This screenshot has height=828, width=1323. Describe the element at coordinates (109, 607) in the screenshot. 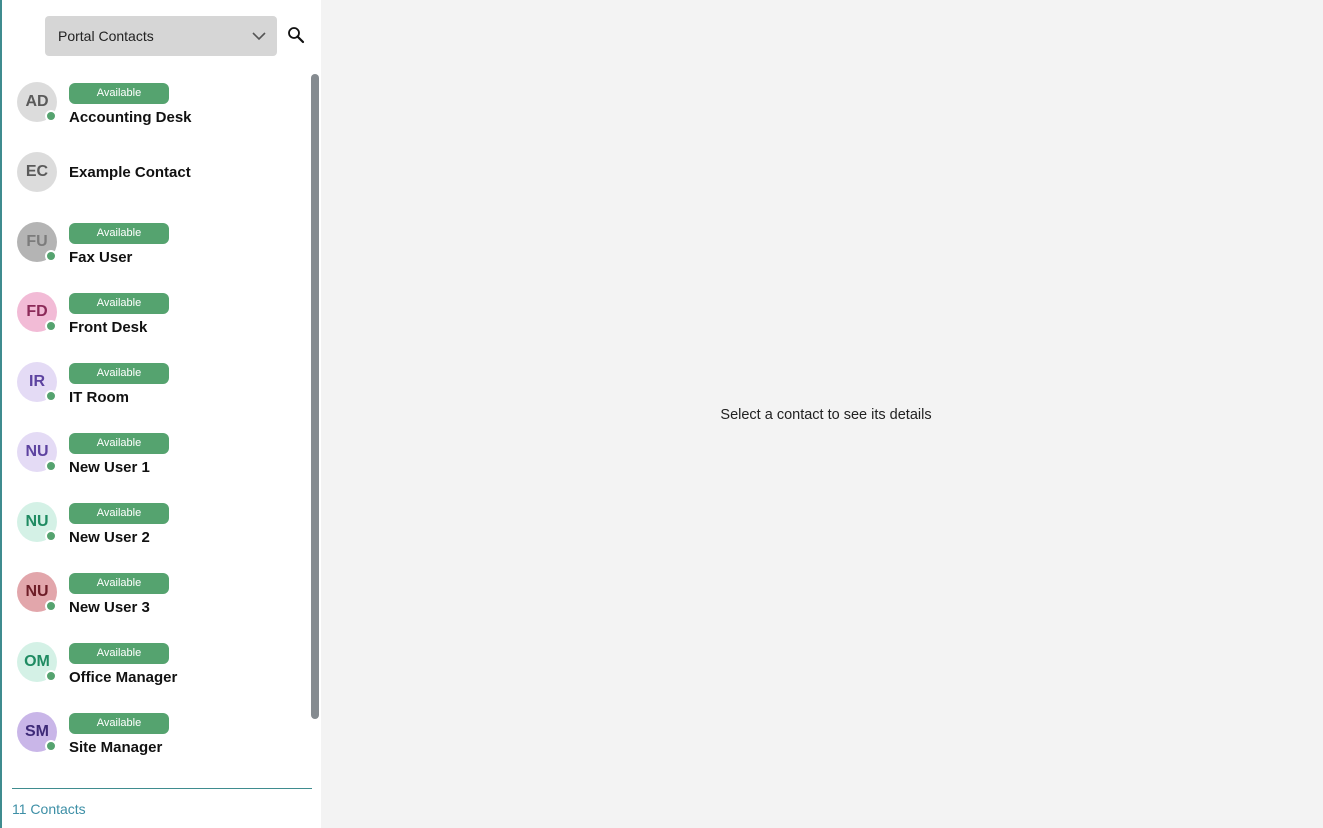

I see `contact-name: New User 3` at that location.